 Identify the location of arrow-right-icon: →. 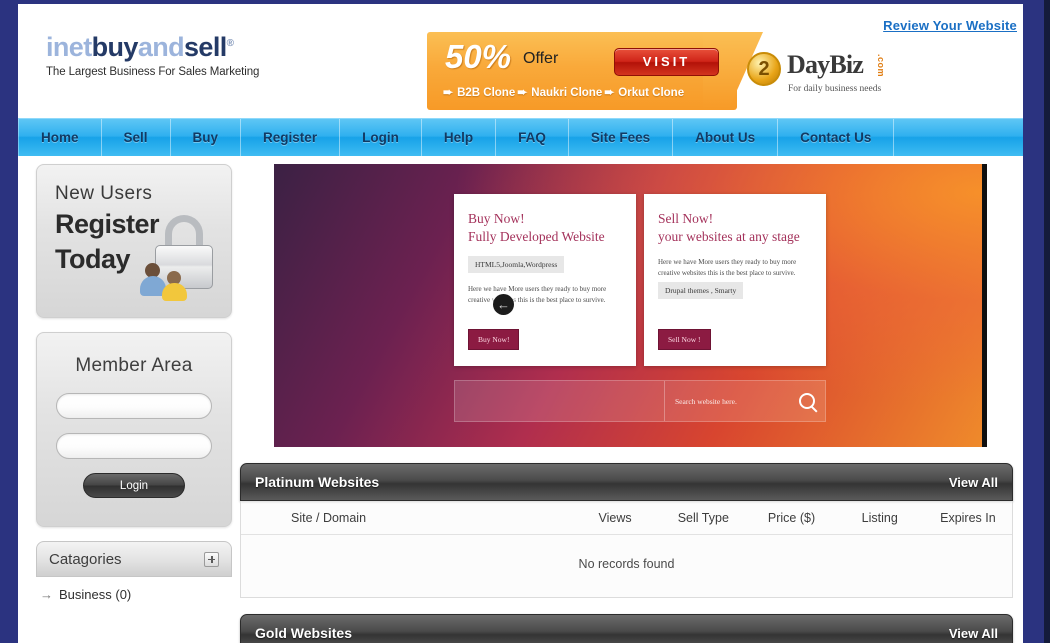
(46, 594).